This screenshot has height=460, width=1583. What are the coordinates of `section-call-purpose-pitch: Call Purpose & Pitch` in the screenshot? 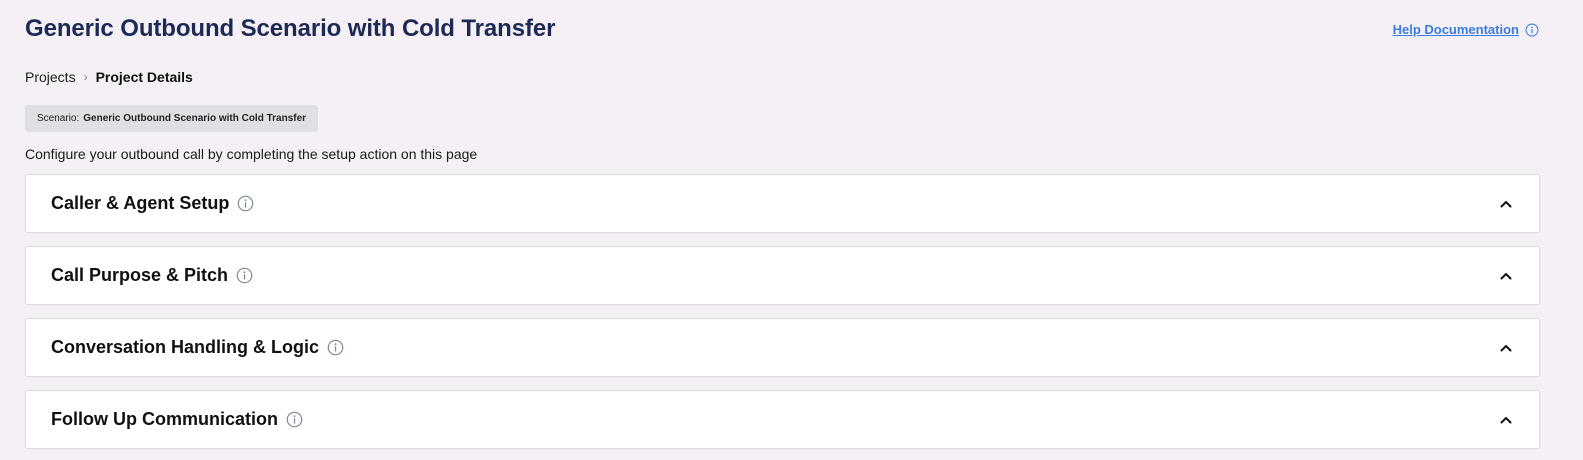 It's located at (782, 275).